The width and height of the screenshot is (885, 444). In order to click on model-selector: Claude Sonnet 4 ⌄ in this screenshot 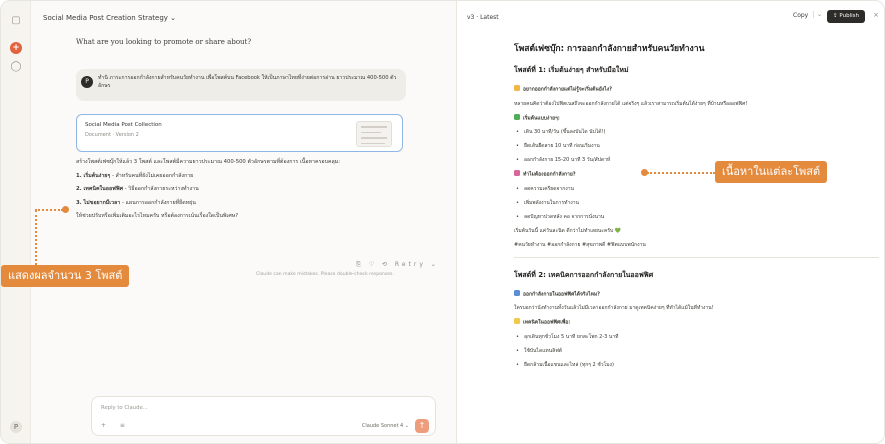, I will do `click(385, 426)`.